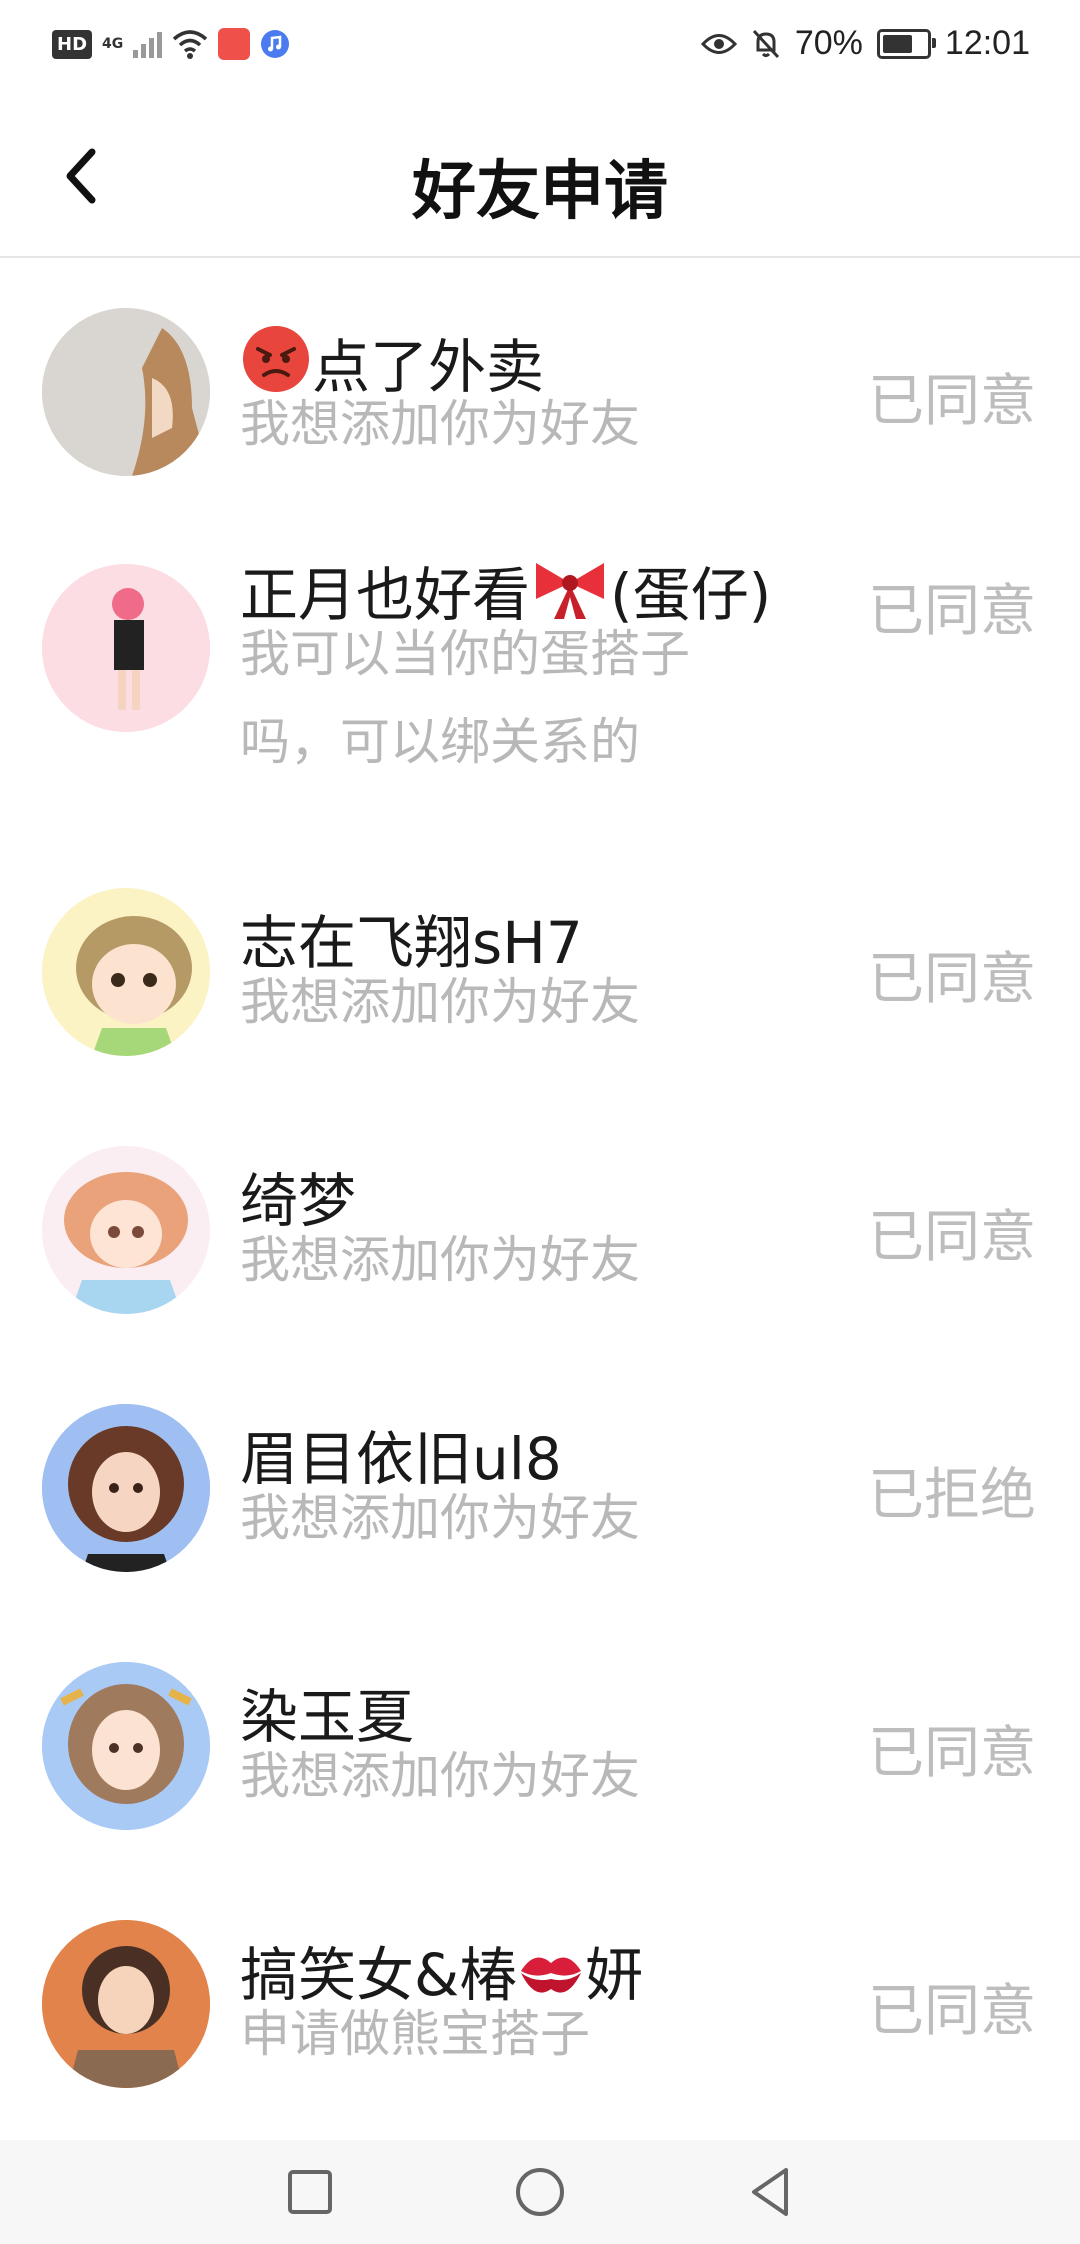 Image resolution: width=1080 pixels, height=2244 pixels. Describe the element at coordinates (190, 44) in the screenshot. I see `wifi-icon` at that location.